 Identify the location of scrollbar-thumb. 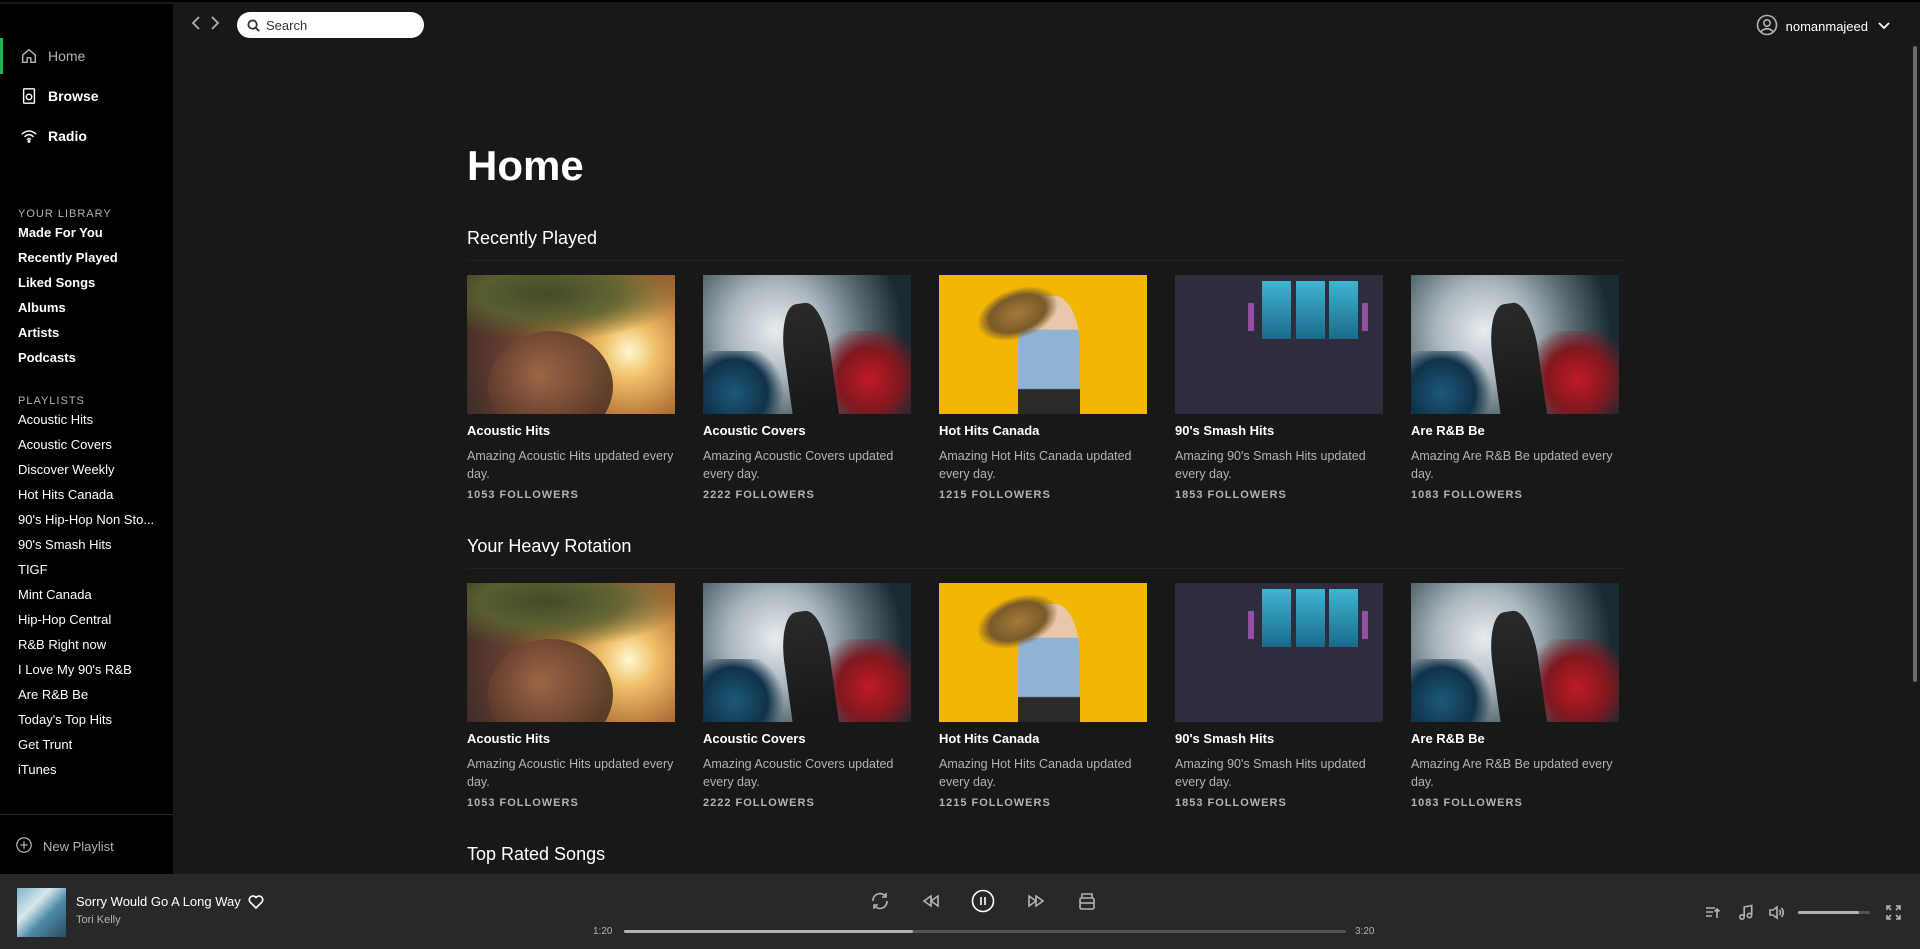
(1915, 364).